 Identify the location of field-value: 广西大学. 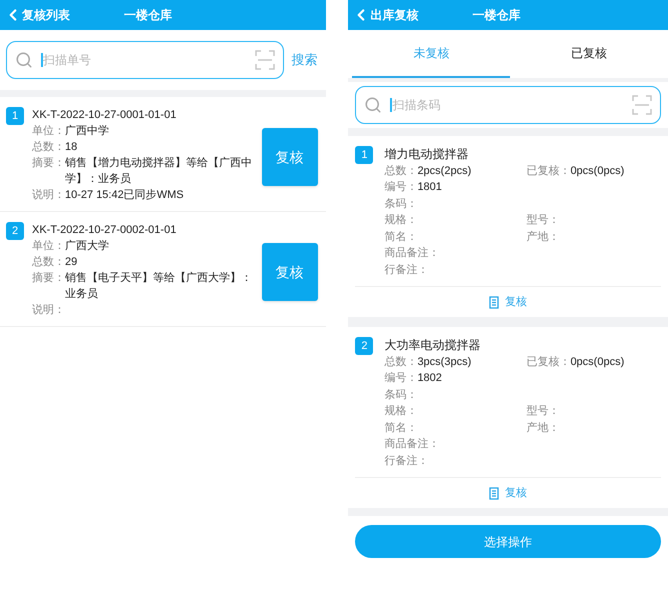
(87, 246).